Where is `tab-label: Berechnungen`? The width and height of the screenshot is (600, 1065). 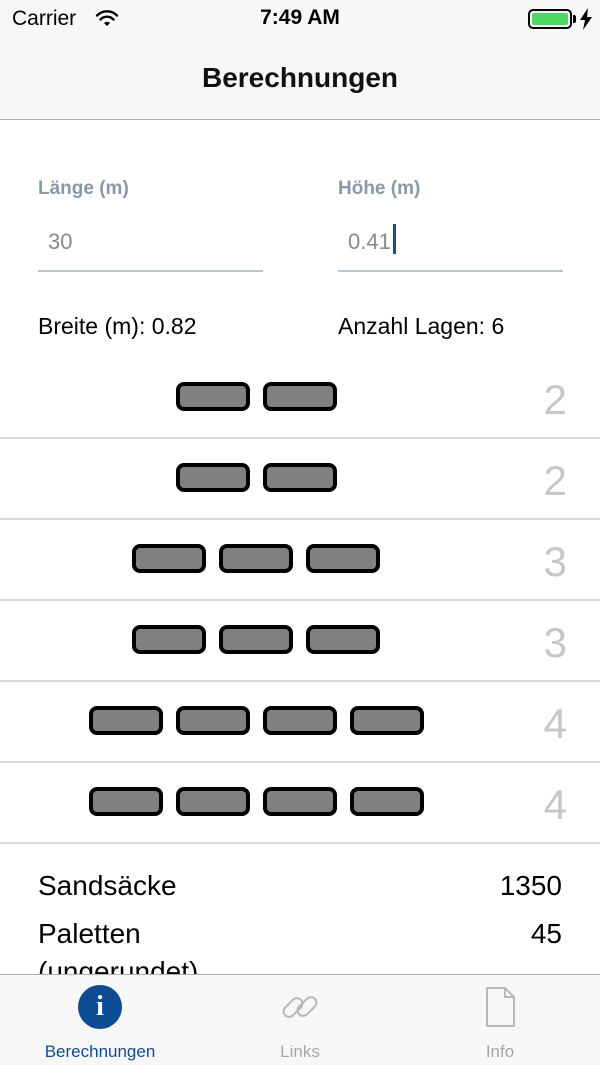 tab-label: Berechnungen is located at coordinates (100, 1051).